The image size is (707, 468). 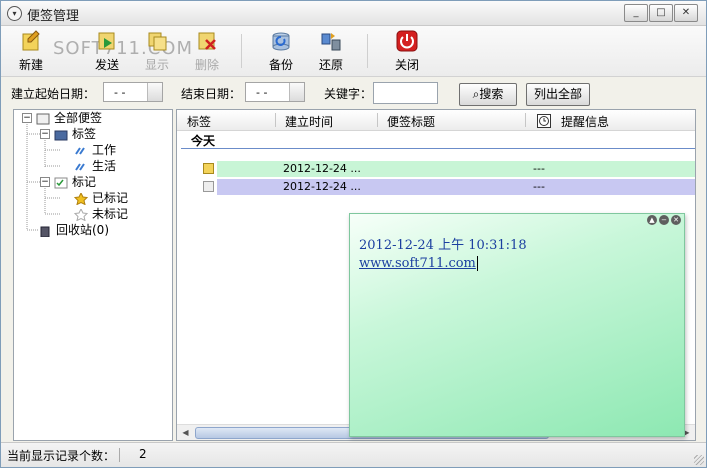 What do you see at coordinates (348, 94) in the screenshot?
I see `keyword-label: 关键字：` at bounding box center [348, 94].